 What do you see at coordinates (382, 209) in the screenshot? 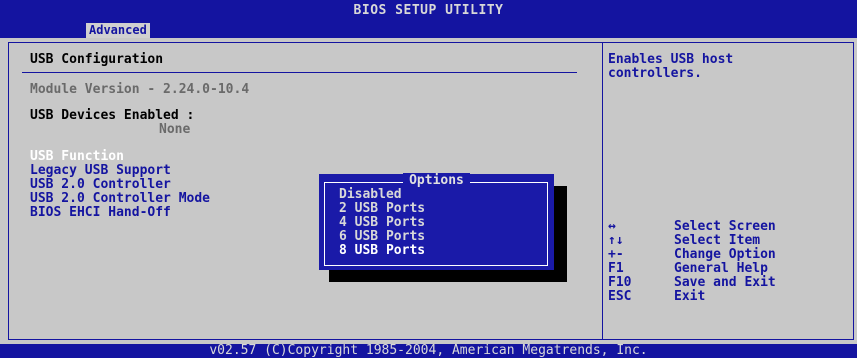
I see `option-2-usb-ports: 2 USB Ports` at bounding box center [382, 209].